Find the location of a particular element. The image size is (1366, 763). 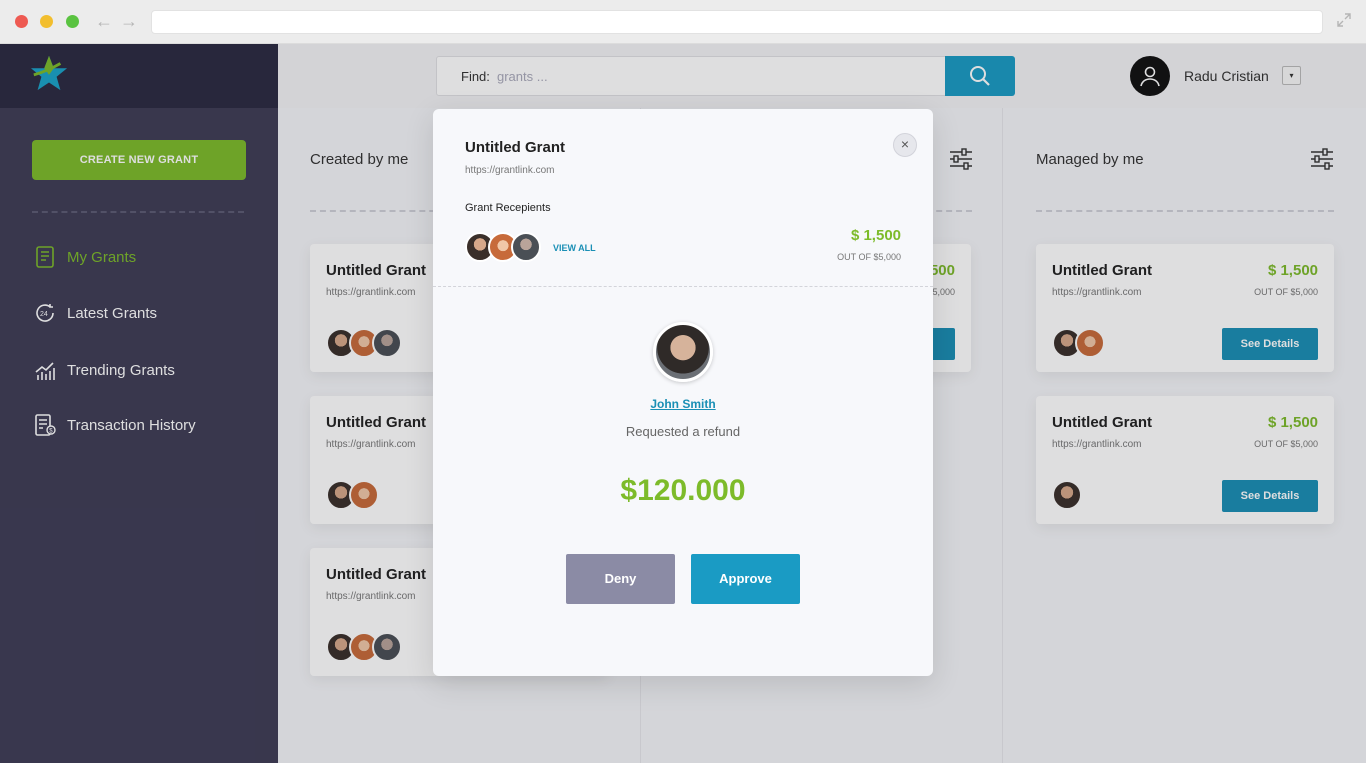

modal-amount: $ 1,500 is located at coordinates (875, 235).